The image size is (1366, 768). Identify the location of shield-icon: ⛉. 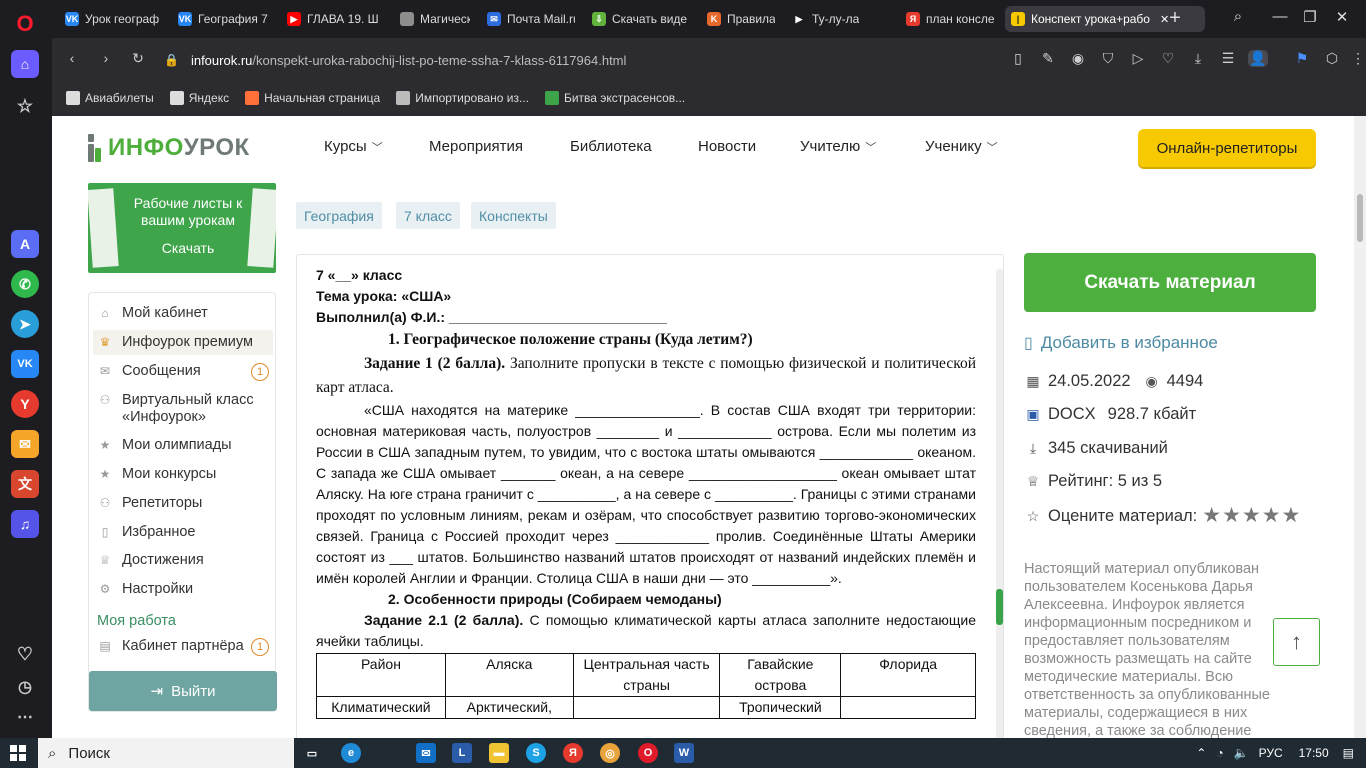
(1108, 58).